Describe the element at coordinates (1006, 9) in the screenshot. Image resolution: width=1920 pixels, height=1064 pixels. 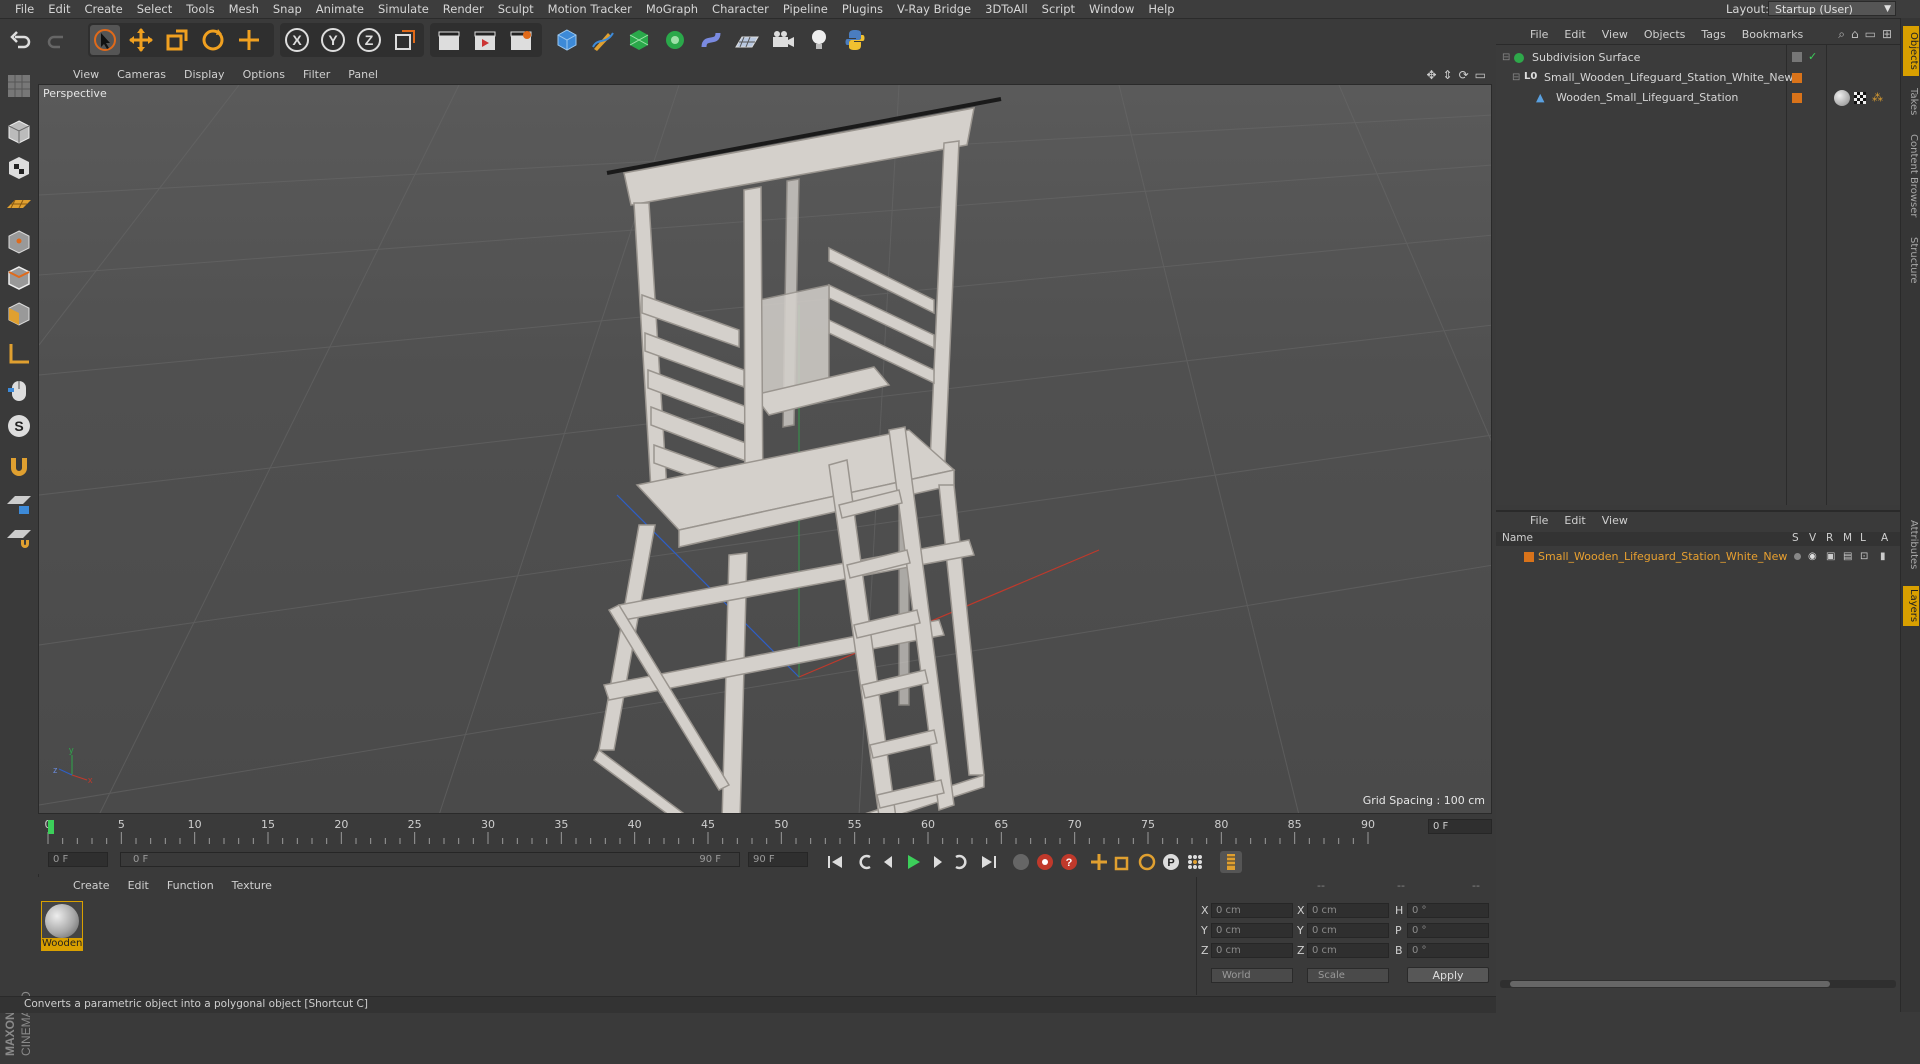
I see `menu-3dtoall: 3DToAll` at that location.